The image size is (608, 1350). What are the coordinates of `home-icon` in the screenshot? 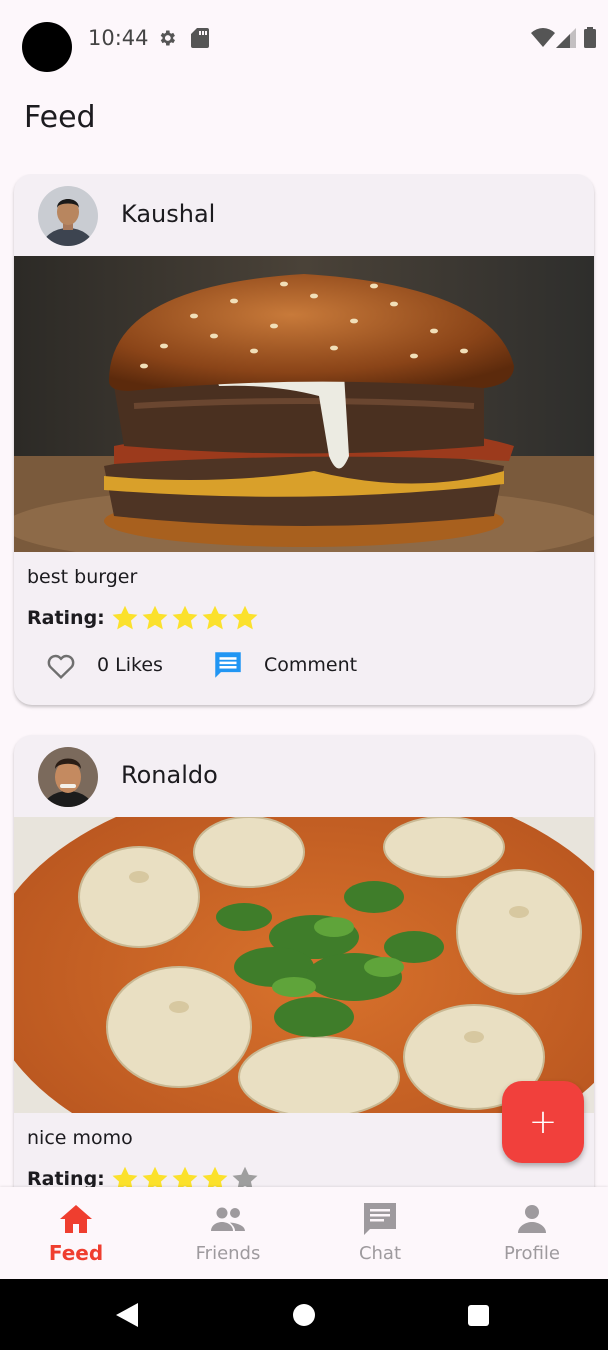 It's located at (76, 1219).